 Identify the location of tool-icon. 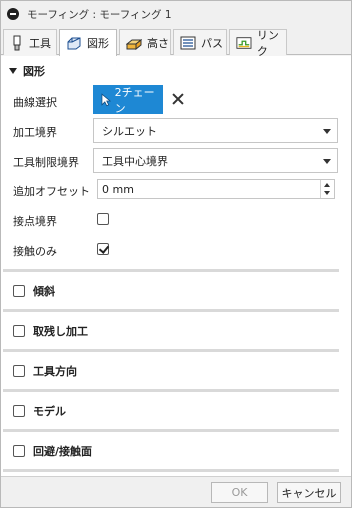
(17, 42).